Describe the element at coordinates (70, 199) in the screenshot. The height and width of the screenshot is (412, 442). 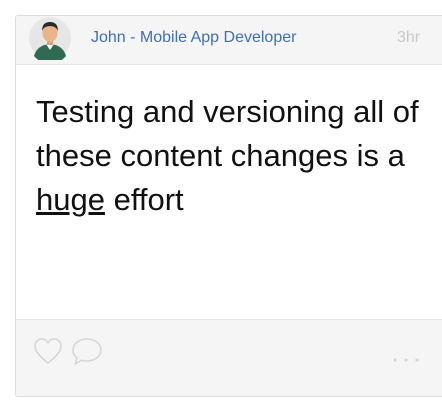
I see `post-text-emphasis: huge` at that location.